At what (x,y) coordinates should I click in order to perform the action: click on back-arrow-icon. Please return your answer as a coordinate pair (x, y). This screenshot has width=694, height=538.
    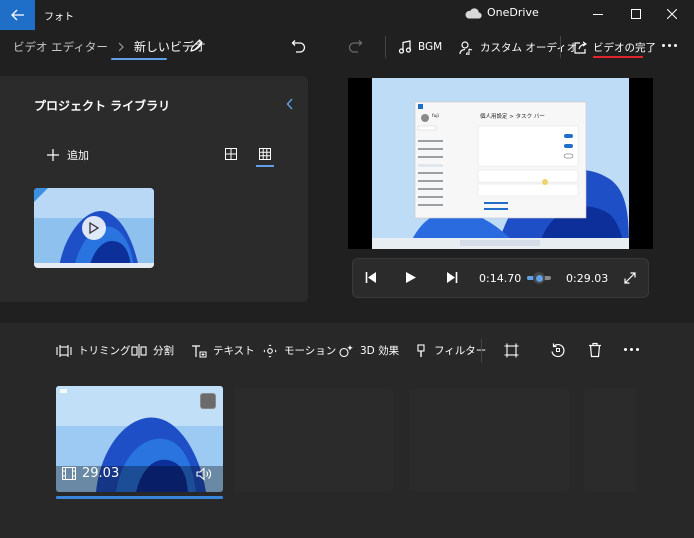
    Looking at the image, I should click on (17, 15).